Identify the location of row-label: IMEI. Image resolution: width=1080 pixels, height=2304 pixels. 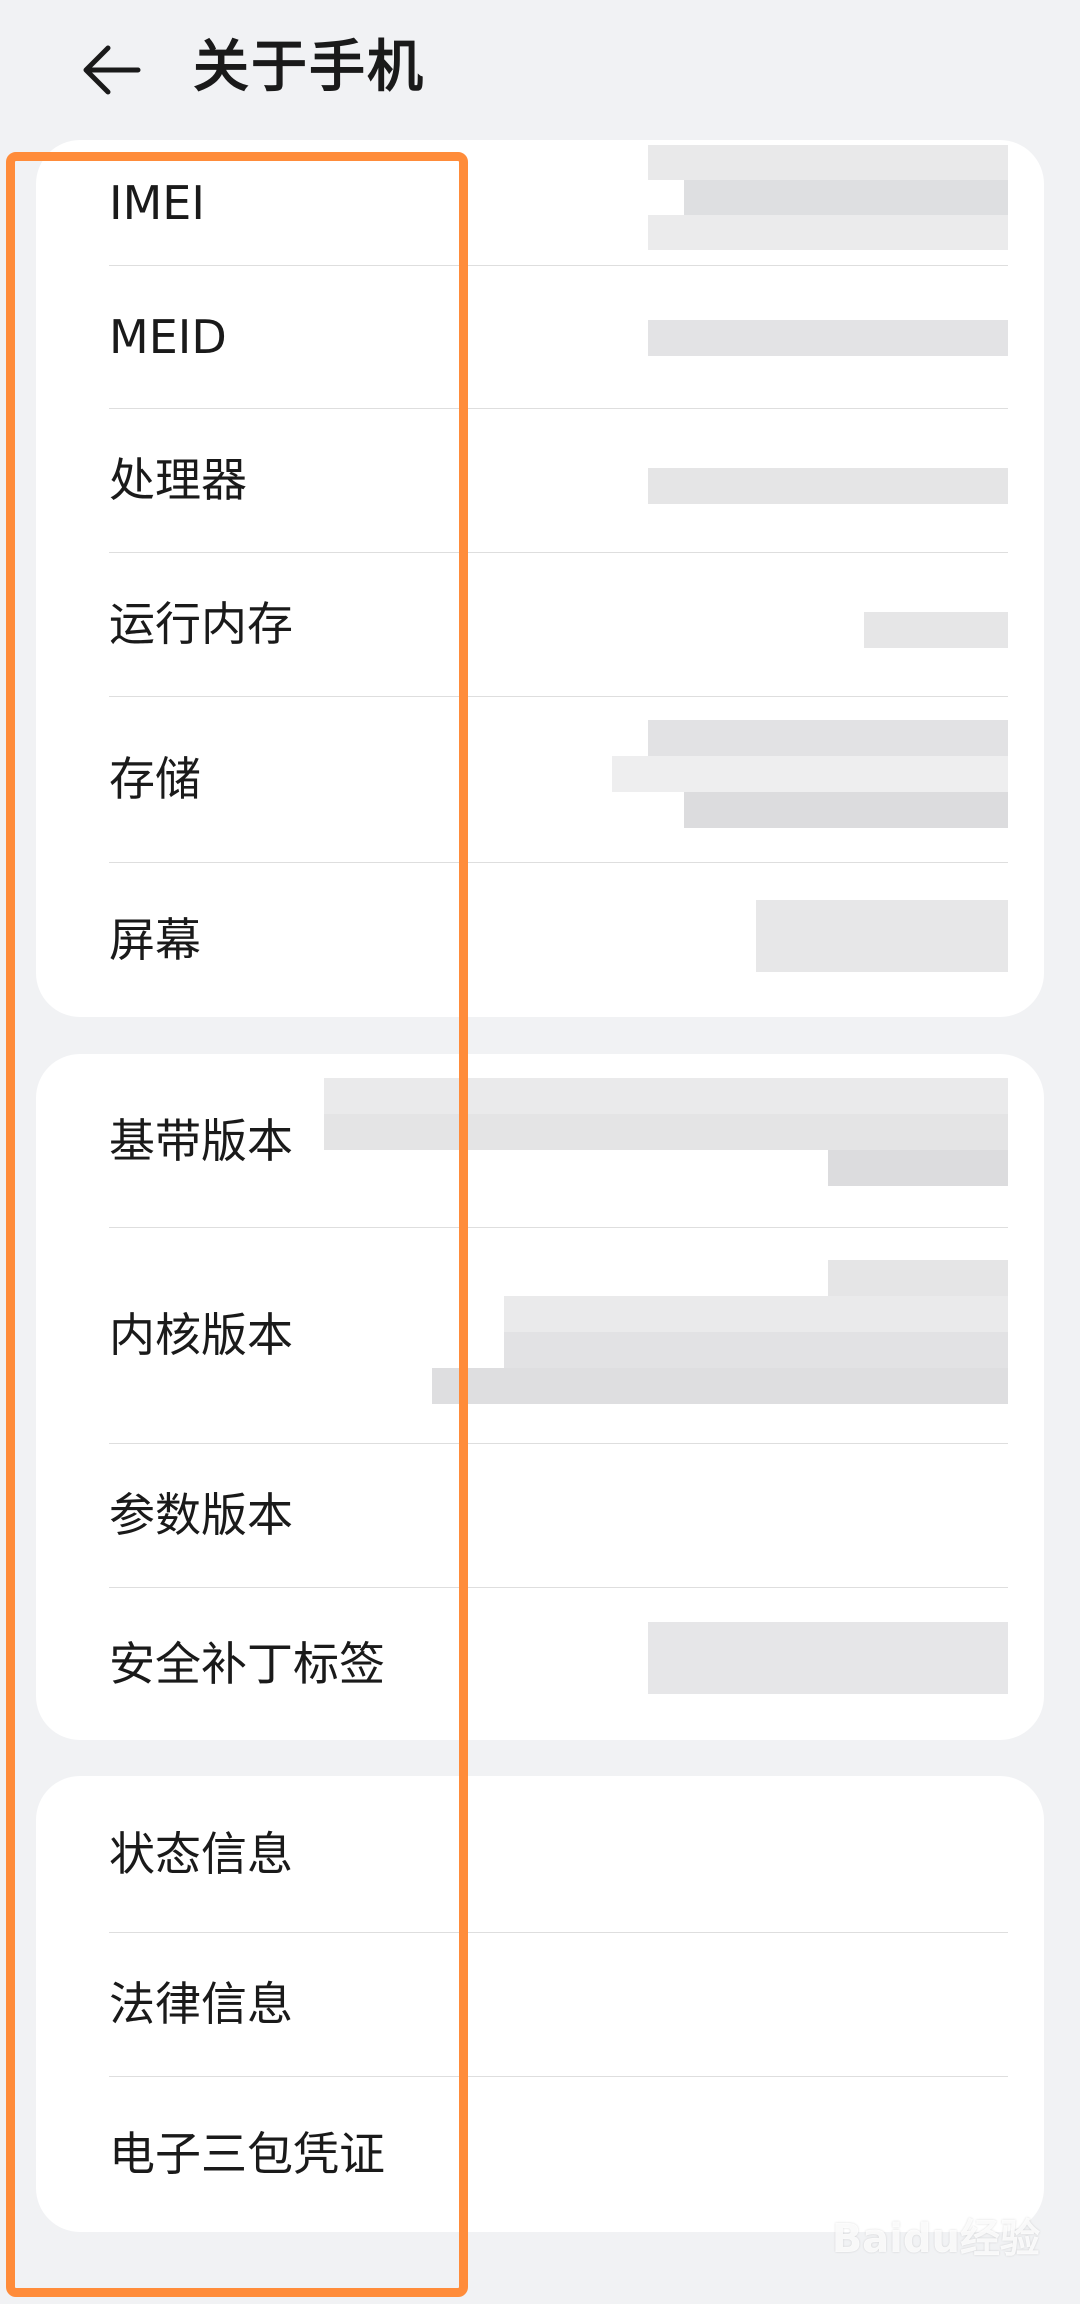
(157, 202).